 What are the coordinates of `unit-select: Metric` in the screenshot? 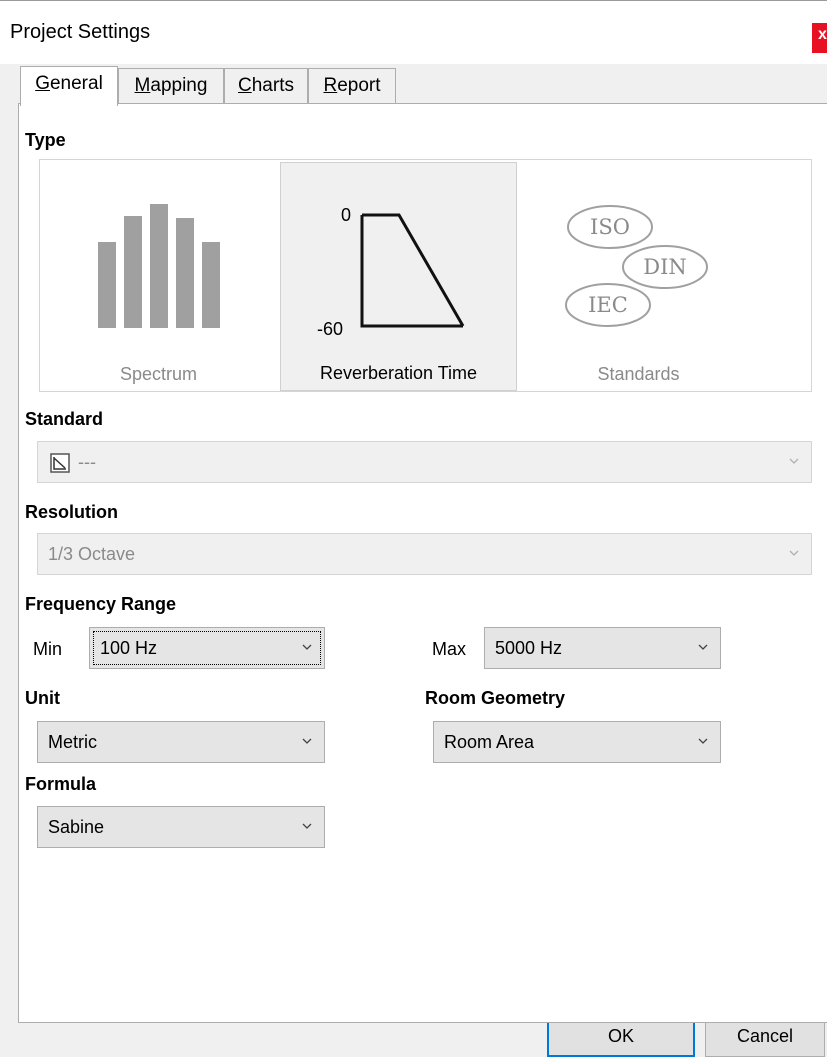 It's located at (181, 742).